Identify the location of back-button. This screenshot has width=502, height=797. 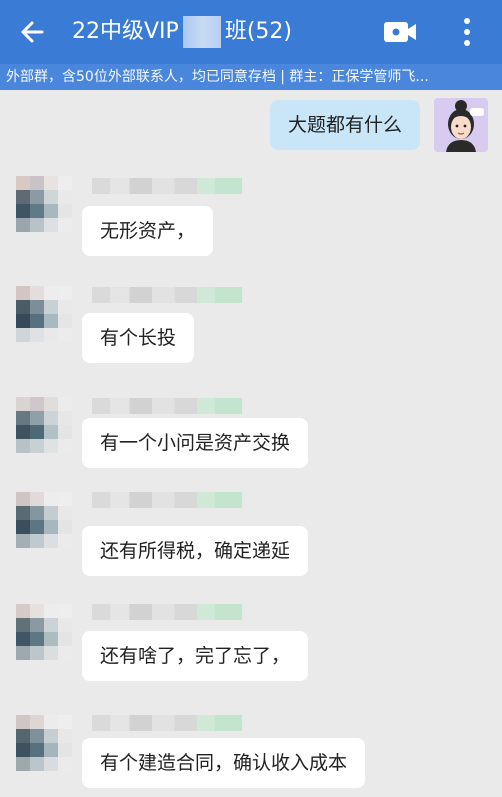
(32, 32).